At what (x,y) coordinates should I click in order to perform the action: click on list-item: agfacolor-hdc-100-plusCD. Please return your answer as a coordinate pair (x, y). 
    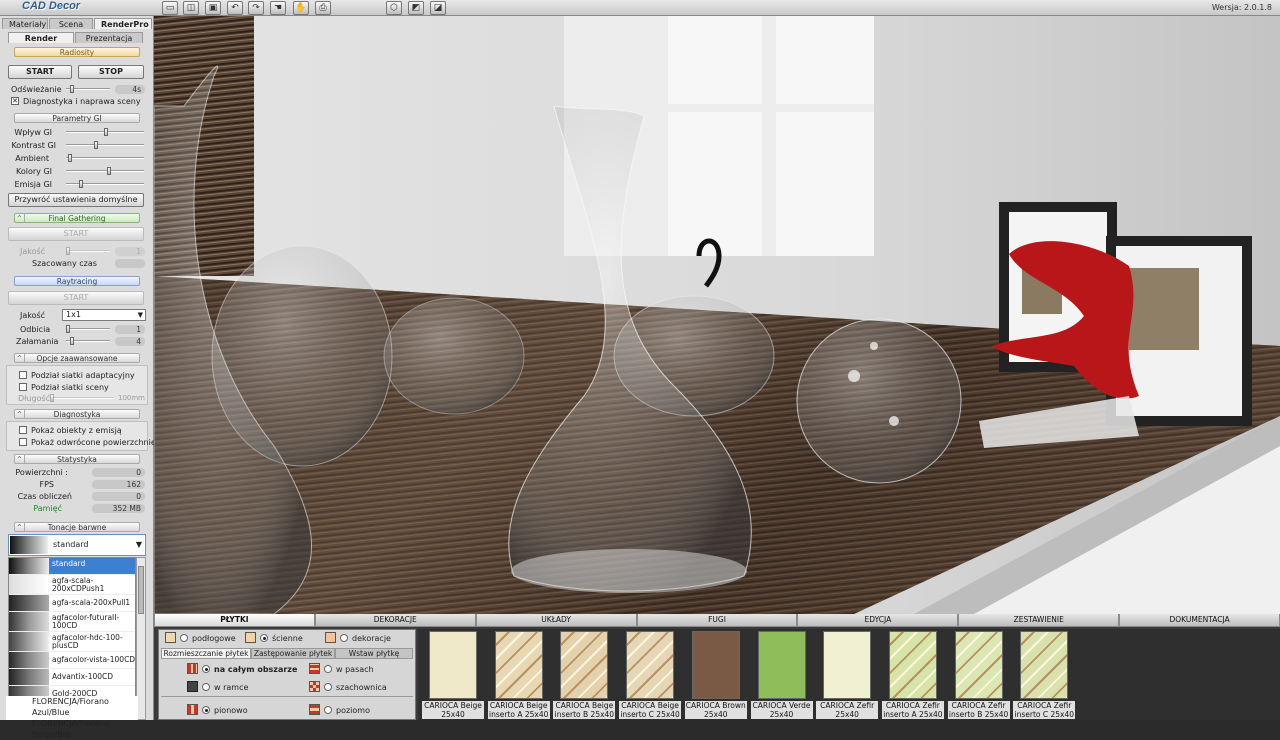
    Looking at the image, I should click on (72, 642).